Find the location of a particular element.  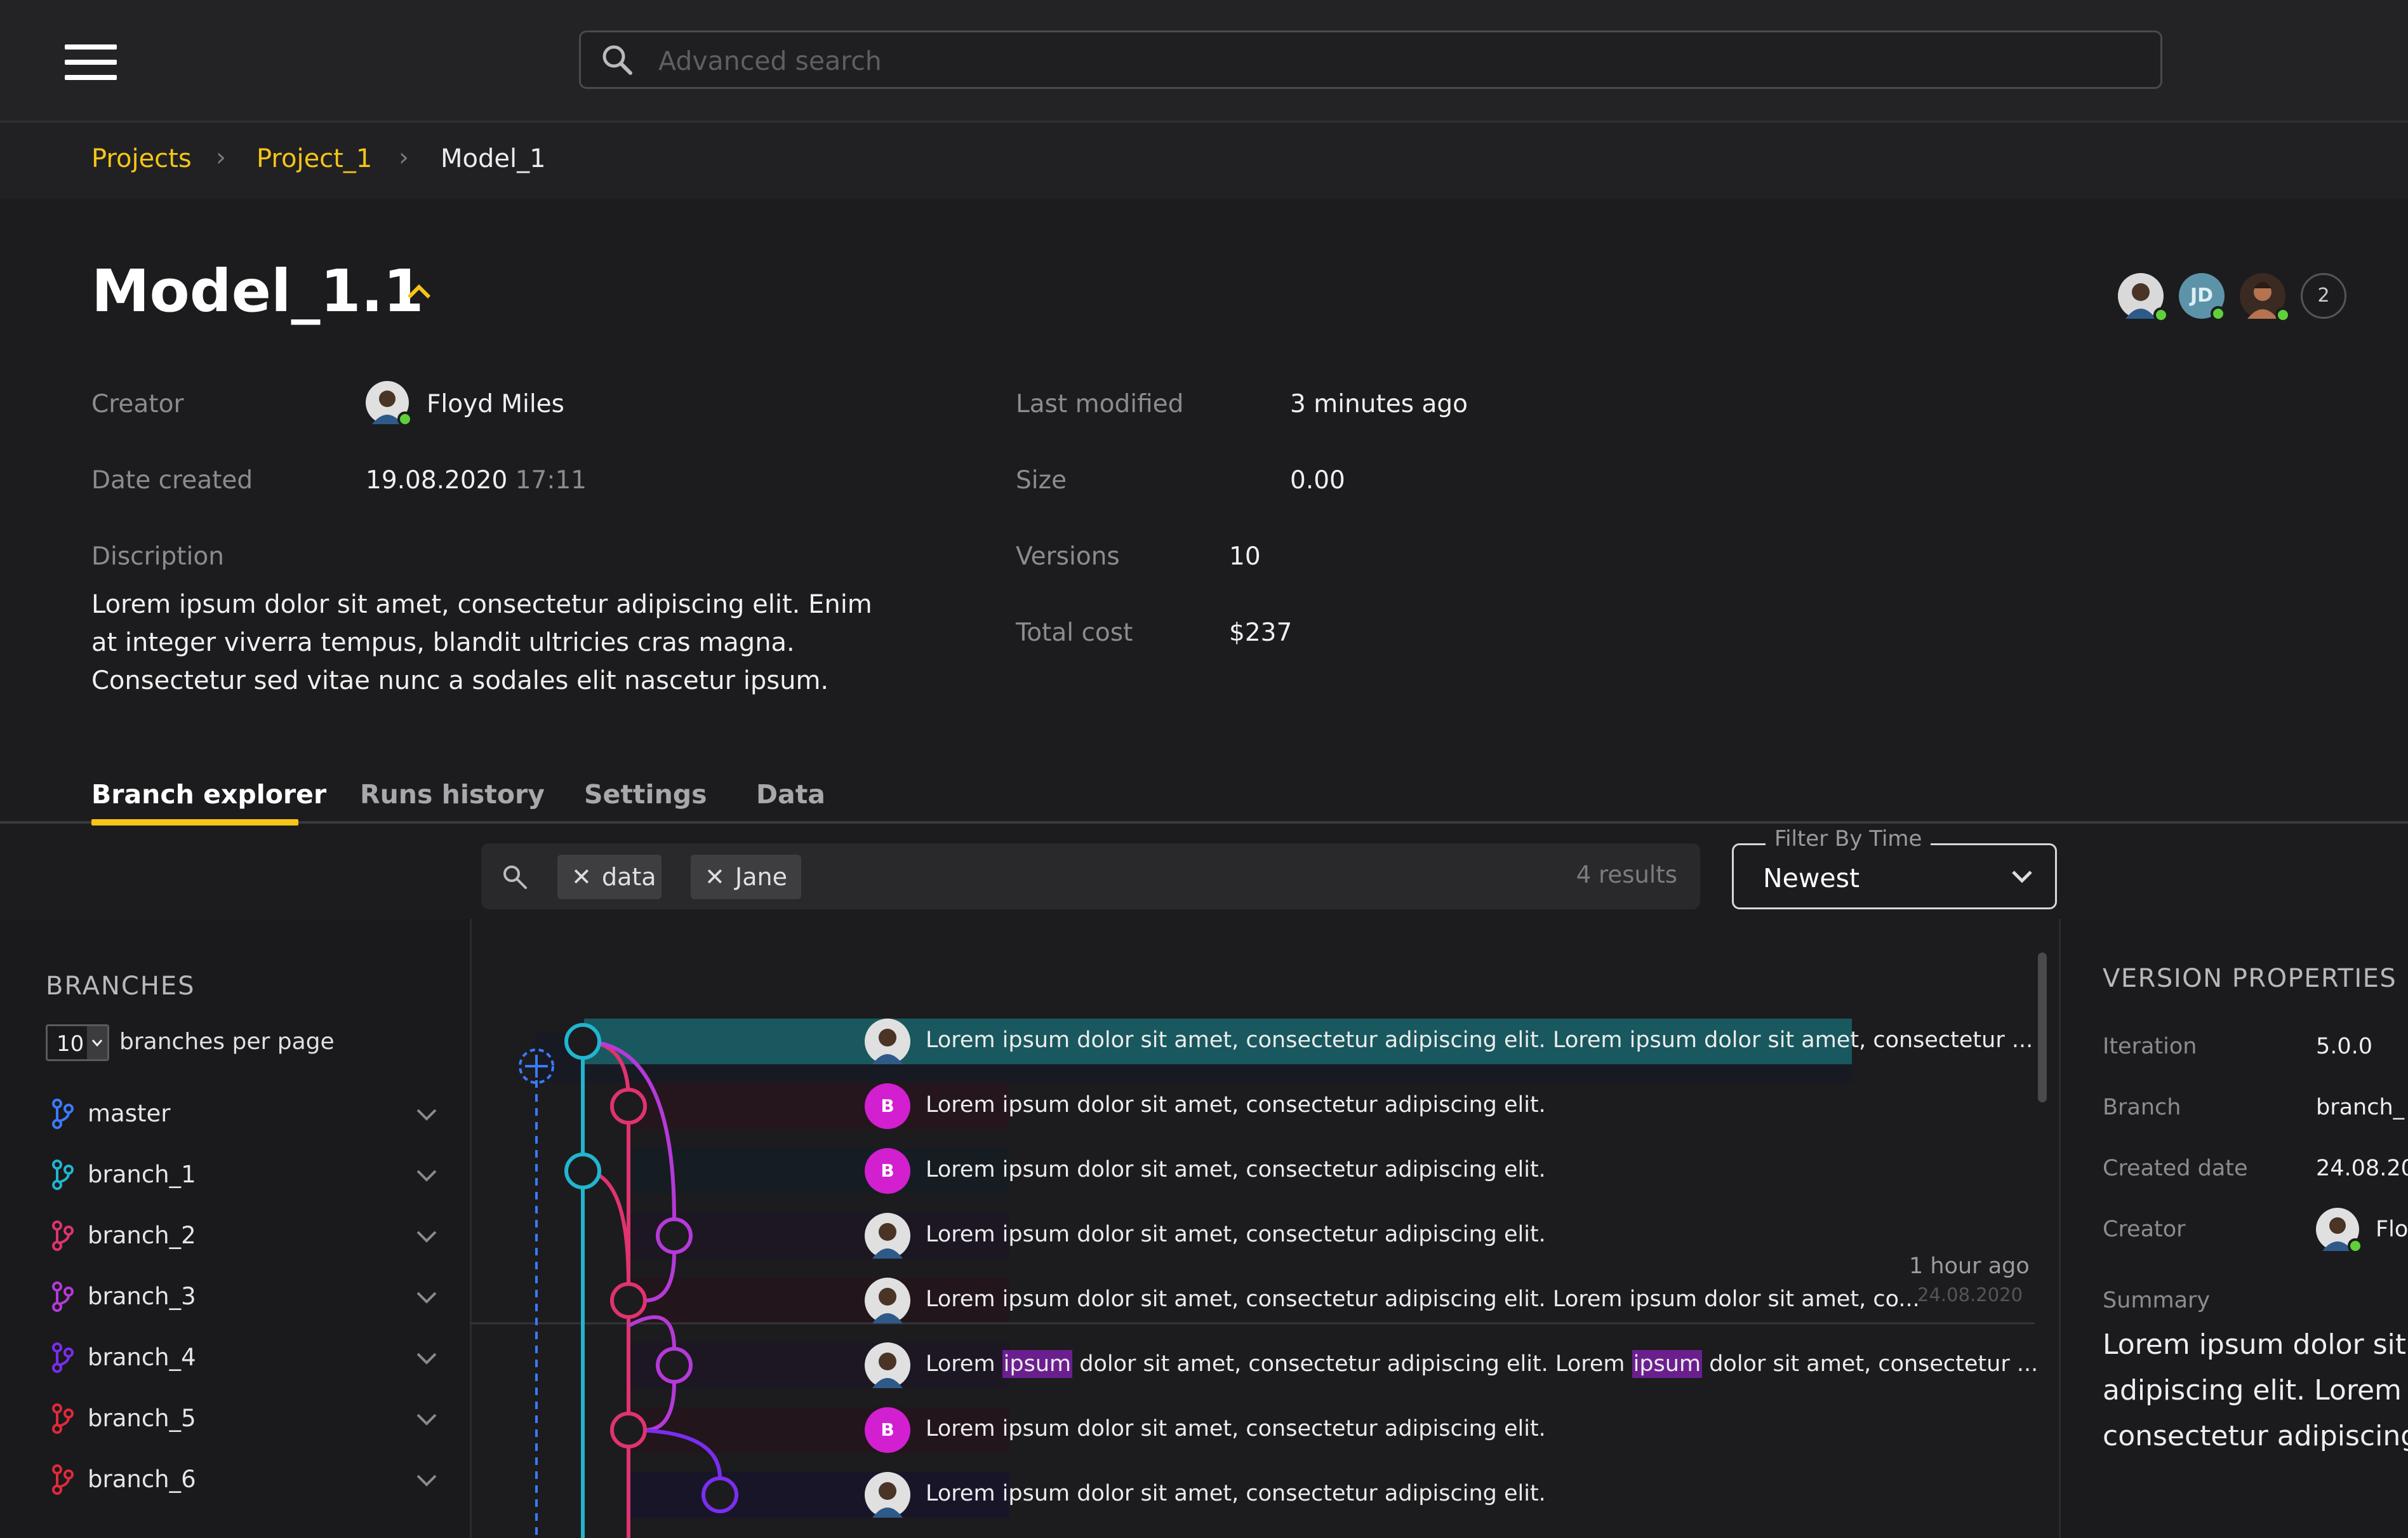

search-input is located at coordinates (1388, 61).